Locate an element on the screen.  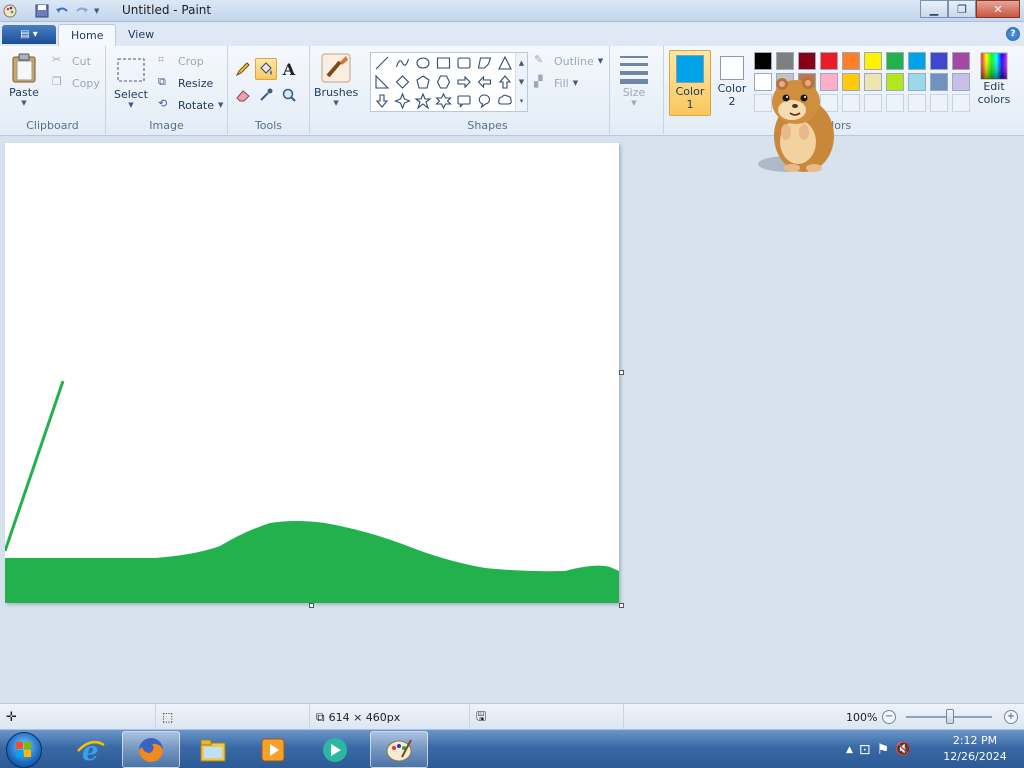
color1-button: Color 1 is located at coordinates (690, 83).